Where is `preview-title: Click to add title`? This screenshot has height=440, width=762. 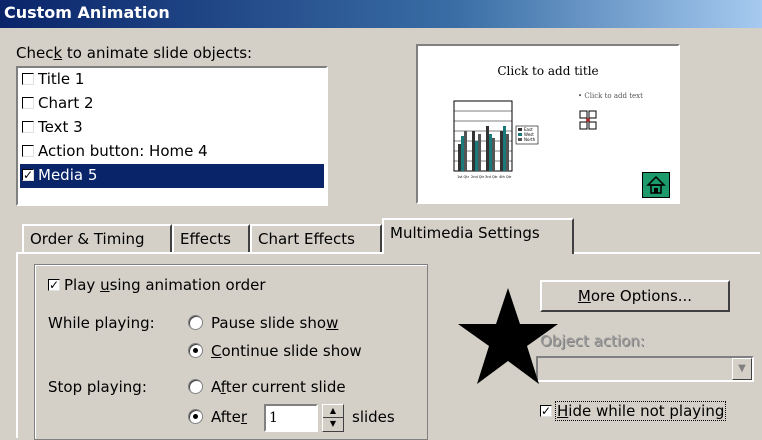
preview-title: Click to add title is located at coordinates (548, 71).